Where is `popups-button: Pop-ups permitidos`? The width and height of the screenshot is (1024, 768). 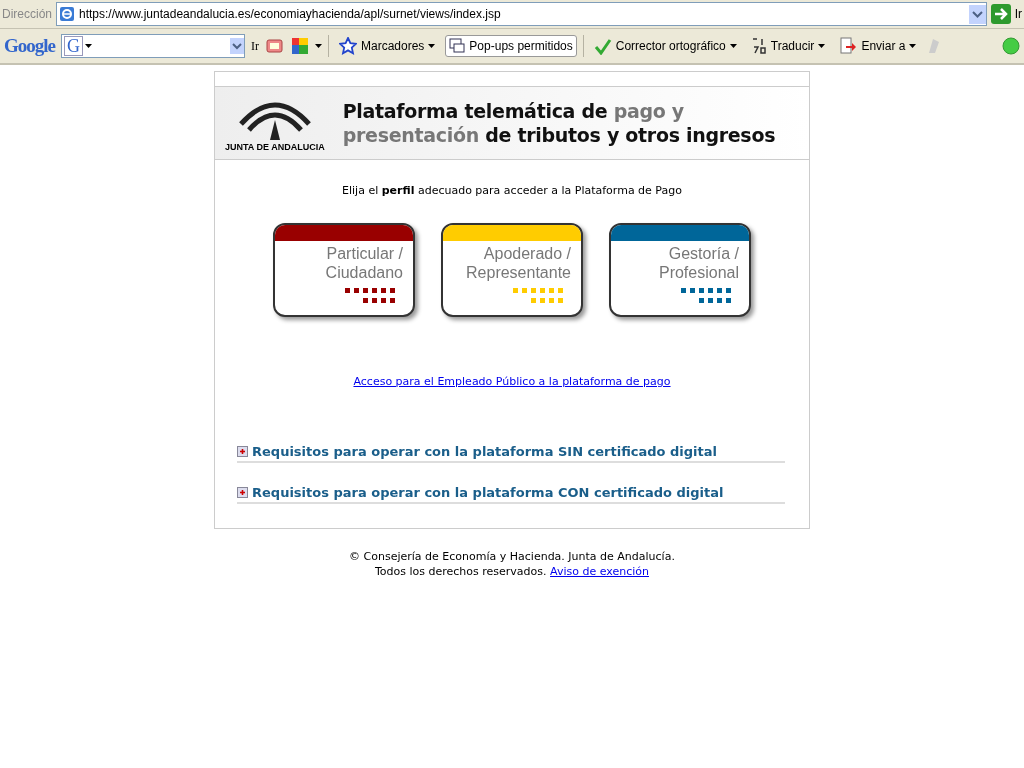 popups-button: Pop-ups permitidos is located at coordinates (511, 46).